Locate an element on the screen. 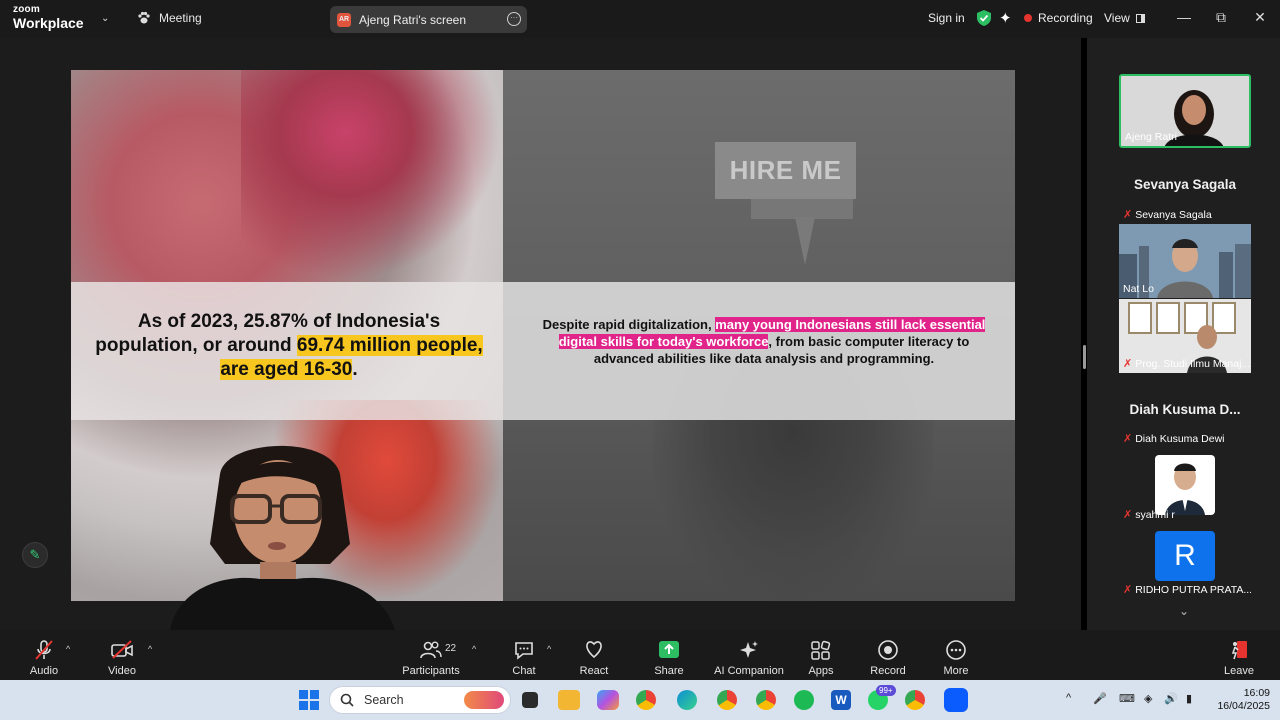 The image size is (1280, 720). minimize-icon: — is located at coordinates (1184, 17).